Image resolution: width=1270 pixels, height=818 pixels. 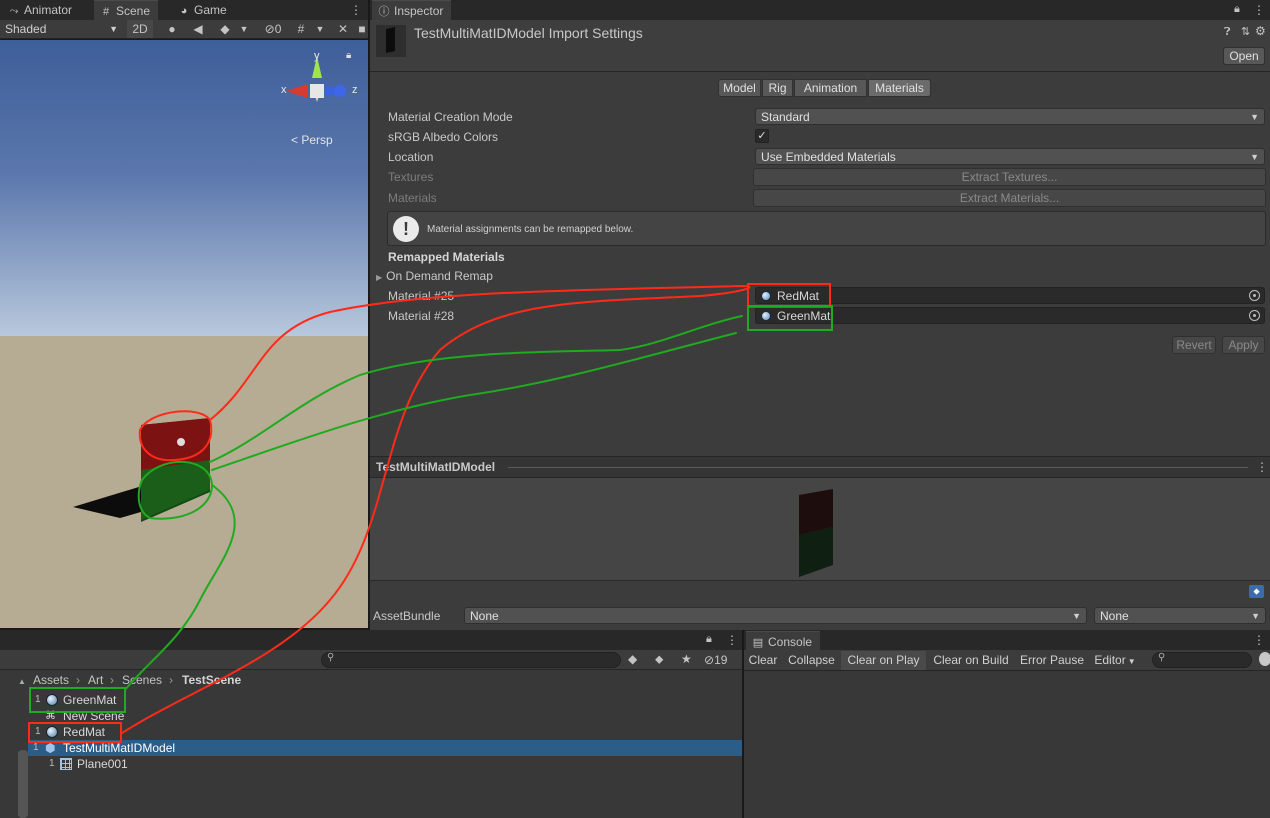 What do you see at coordinates (1227, 32) in the screenshot?
I see `help-icon: ❓︎` at bounding box center [1227, 32].